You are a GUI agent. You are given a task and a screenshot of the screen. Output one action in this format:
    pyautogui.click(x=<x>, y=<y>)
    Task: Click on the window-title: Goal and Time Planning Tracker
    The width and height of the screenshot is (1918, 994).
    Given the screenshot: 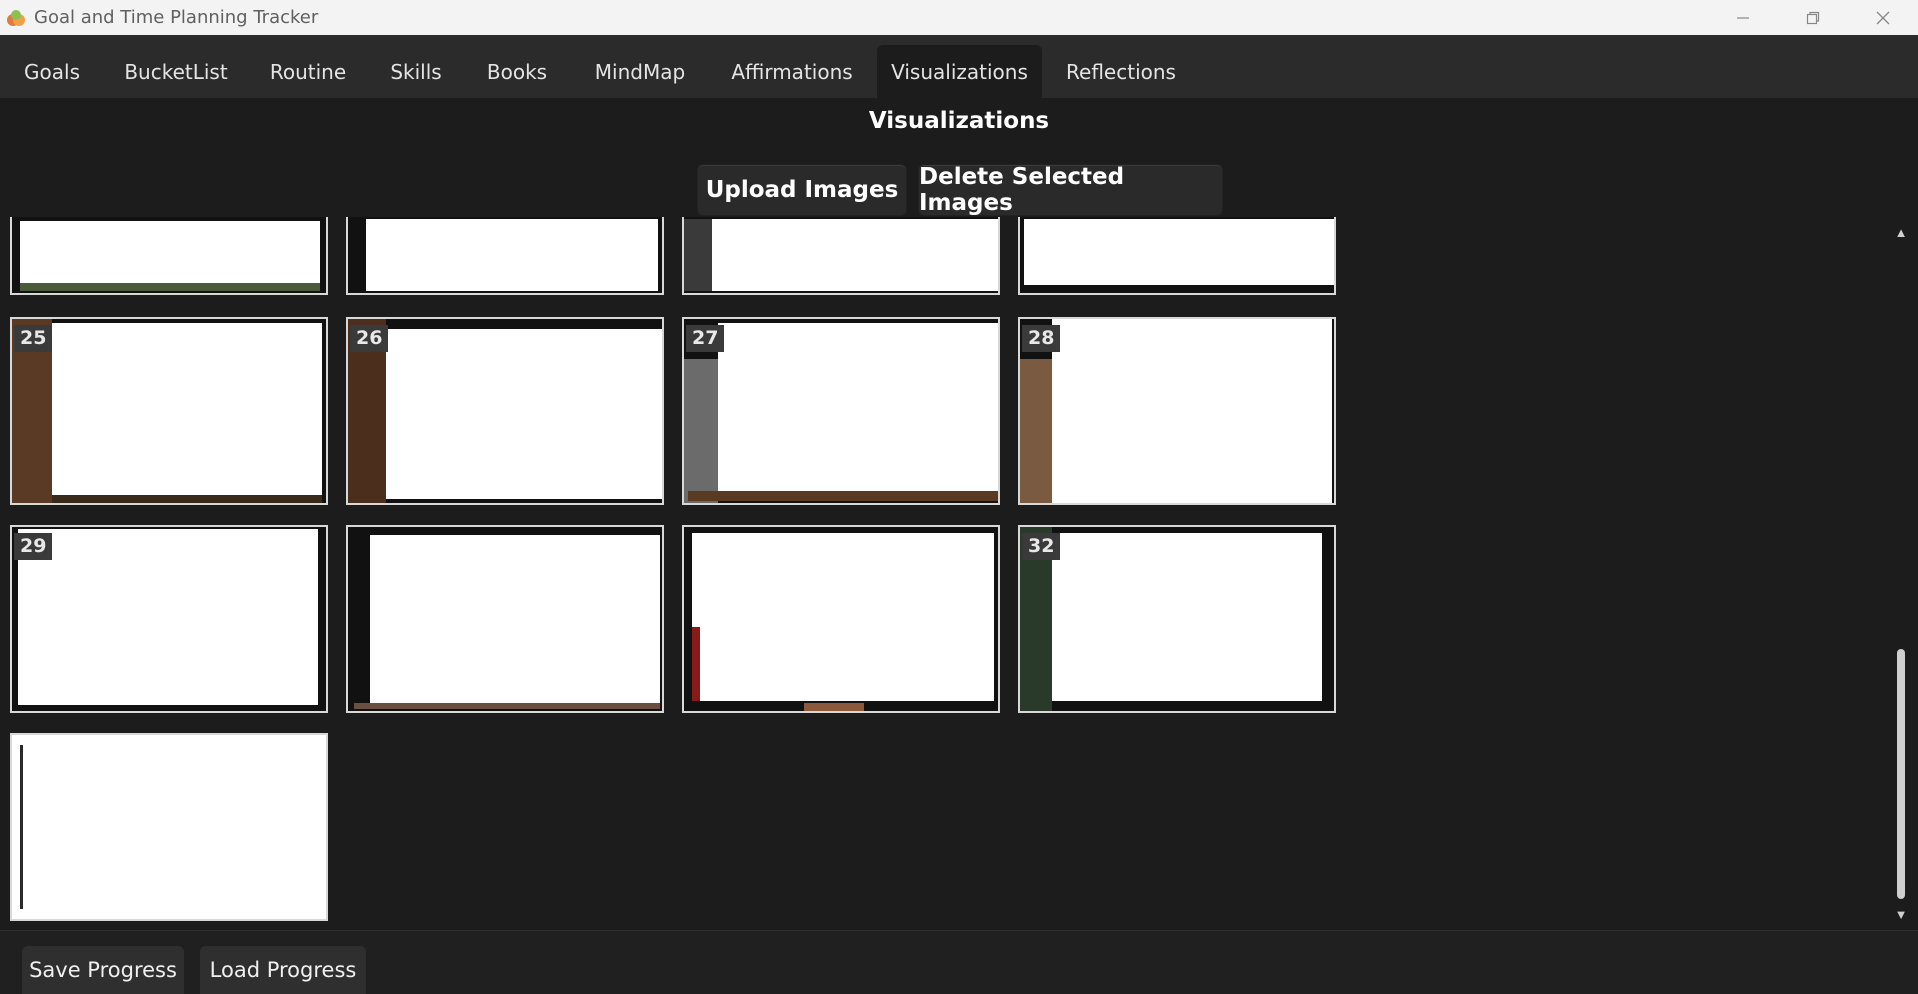 What is the action you would take?
    pyautogui.click(x=176, y=17)
    